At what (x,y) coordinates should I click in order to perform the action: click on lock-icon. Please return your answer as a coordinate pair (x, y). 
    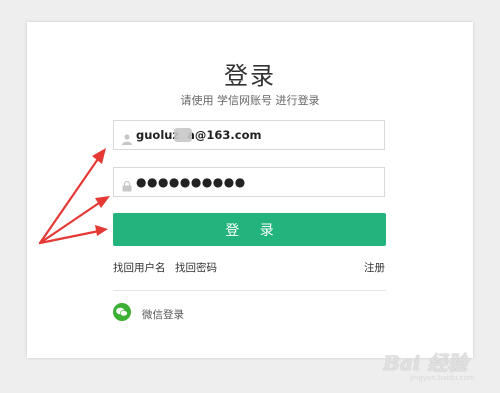
    Looking at the image, I should click on (127, 184).